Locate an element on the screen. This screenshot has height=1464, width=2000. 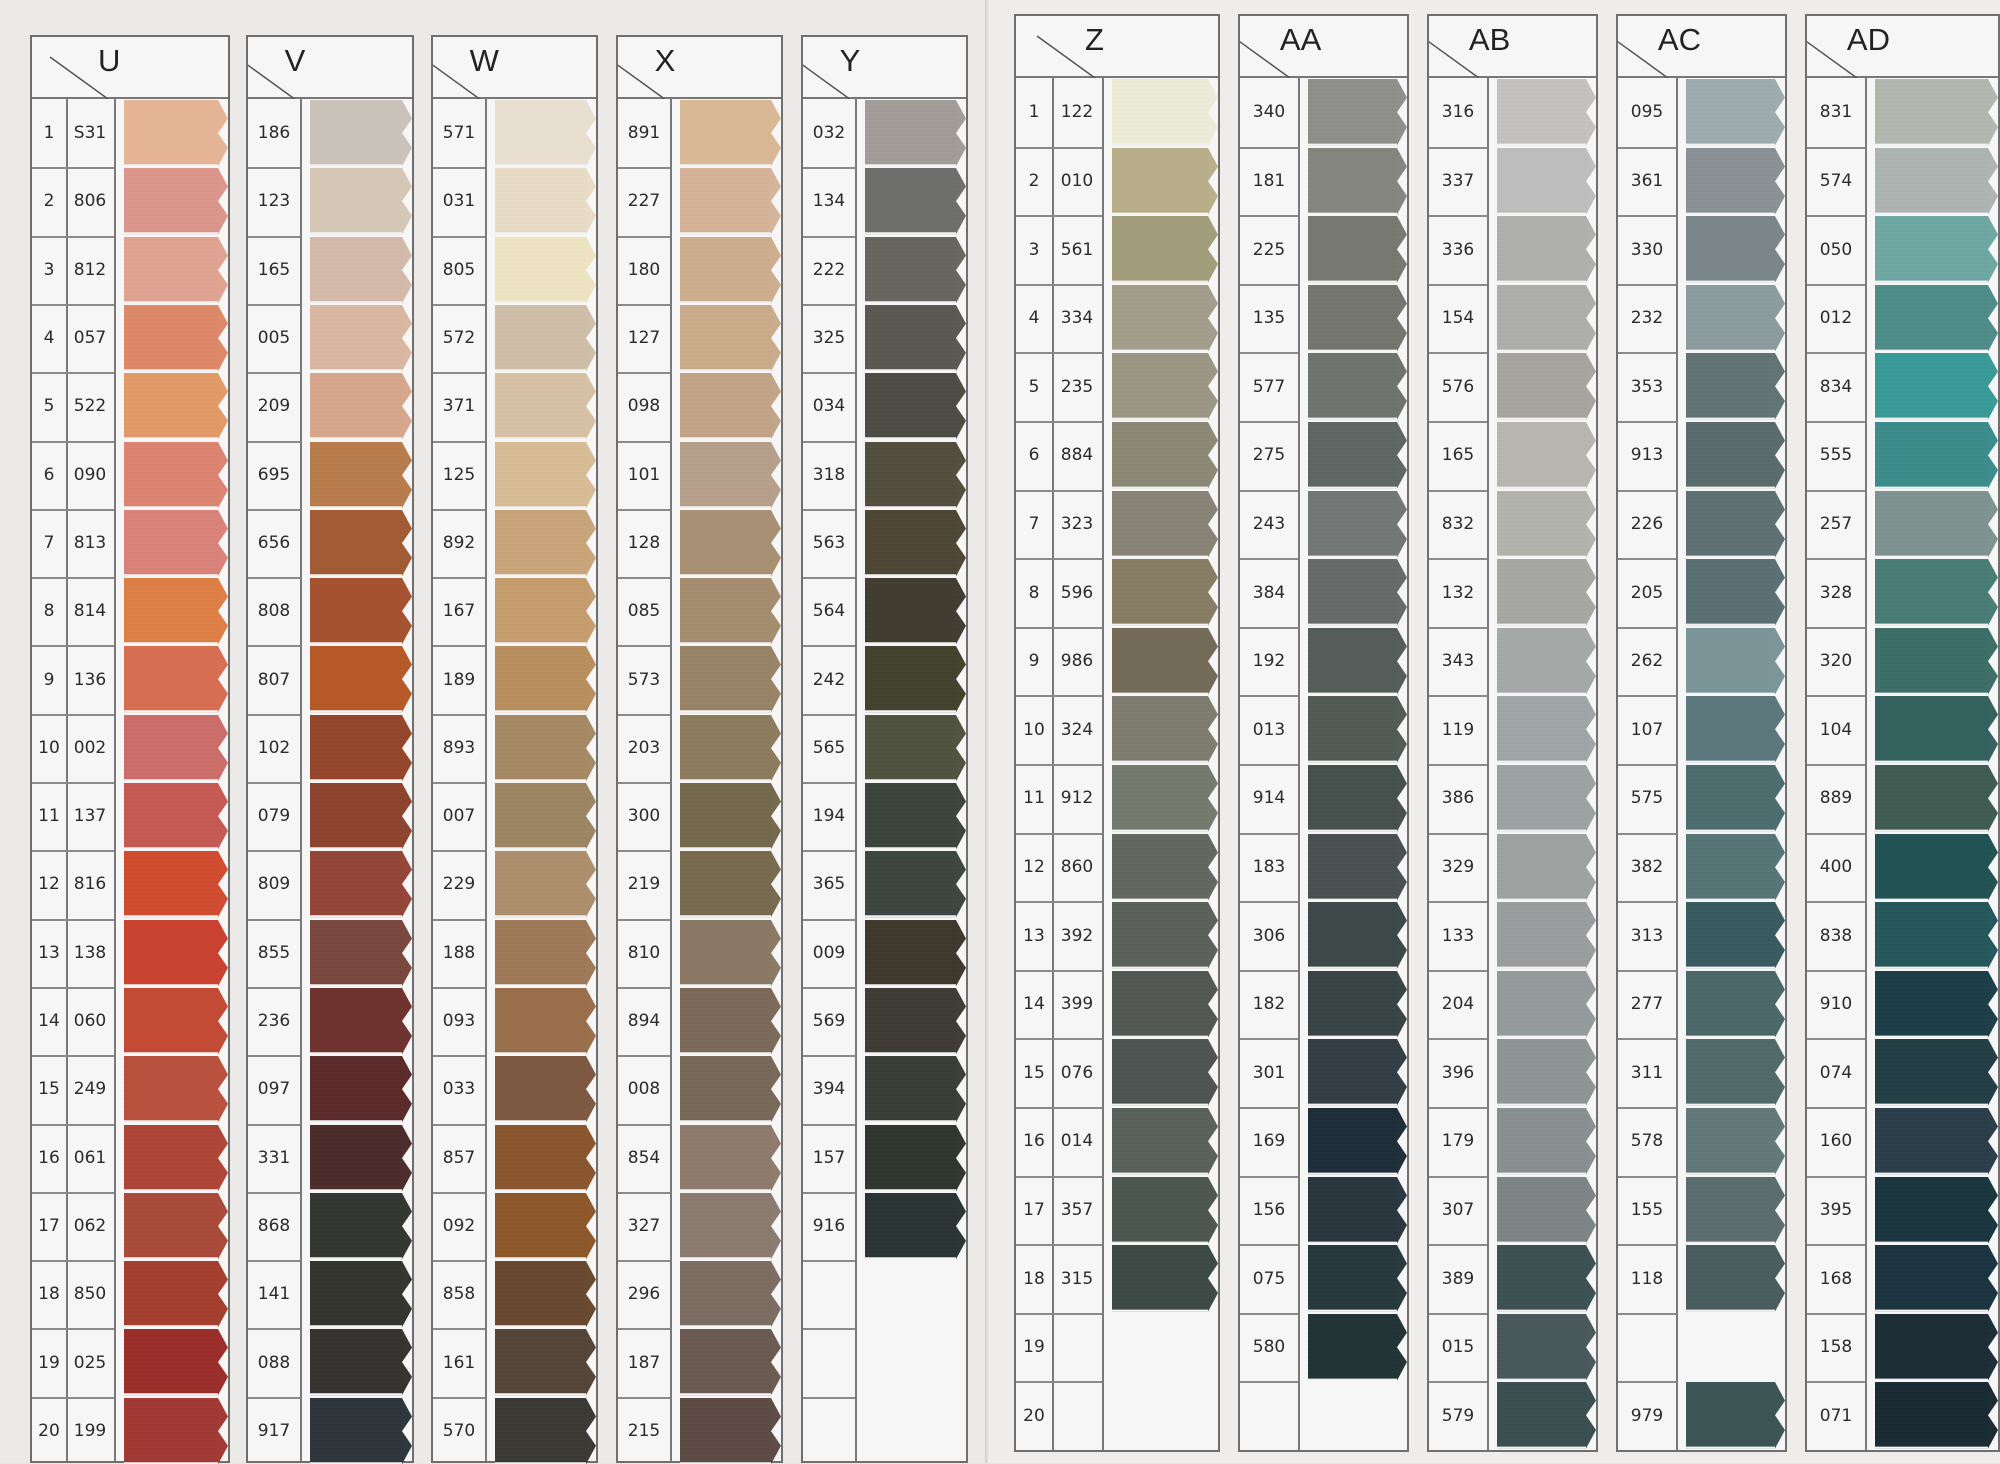
thread-code: 353 is located at coordinates (1647, 386).